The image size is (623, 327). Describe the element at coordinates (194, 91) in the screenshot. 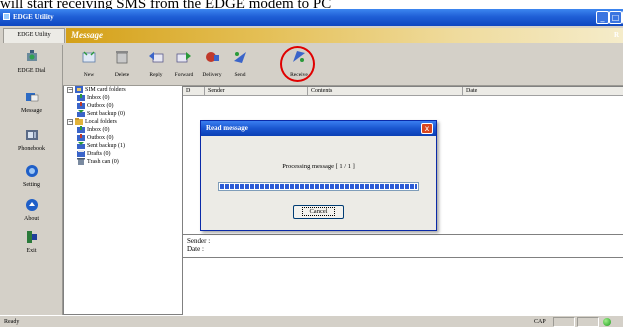

I see `column-header-d: D` at that location.